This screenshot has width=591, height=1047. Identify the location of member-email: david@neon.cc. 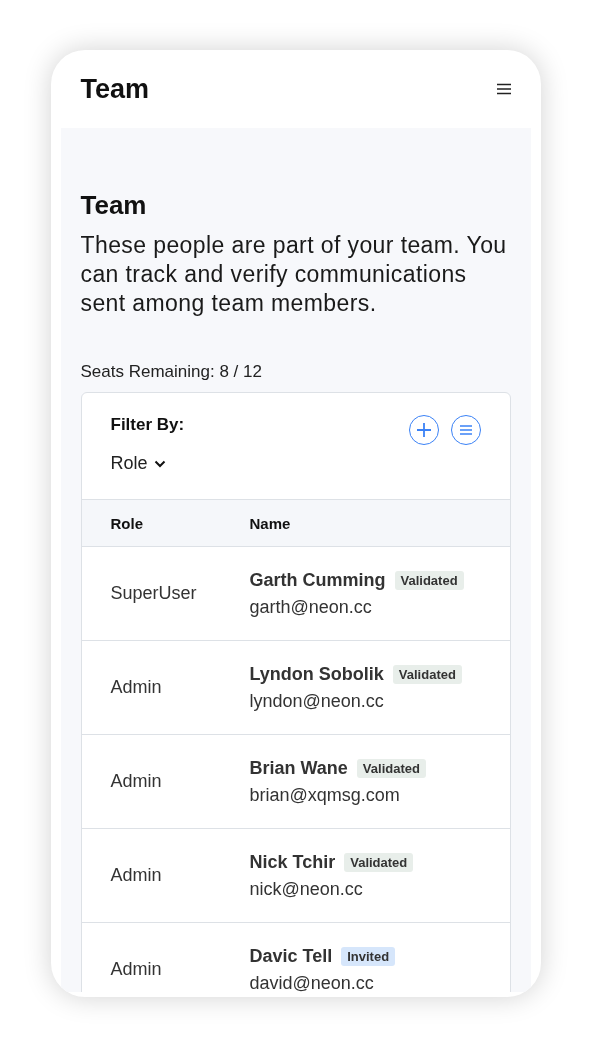
(312, 982).